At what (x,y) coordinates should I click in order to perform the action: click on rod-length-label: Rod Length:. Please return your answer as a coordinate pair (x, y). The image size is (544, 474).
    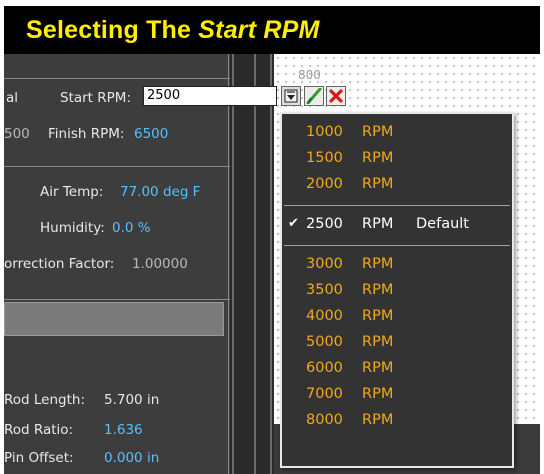
    Looking at the image, I should click on (45, 400).